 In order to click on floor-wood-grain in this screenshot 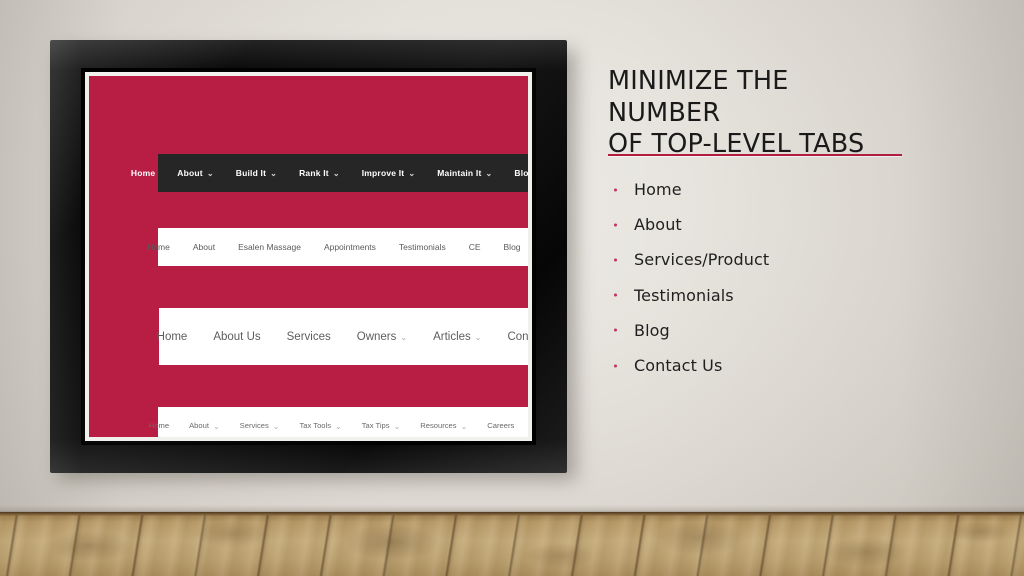, I will do `click(512, 544)`.